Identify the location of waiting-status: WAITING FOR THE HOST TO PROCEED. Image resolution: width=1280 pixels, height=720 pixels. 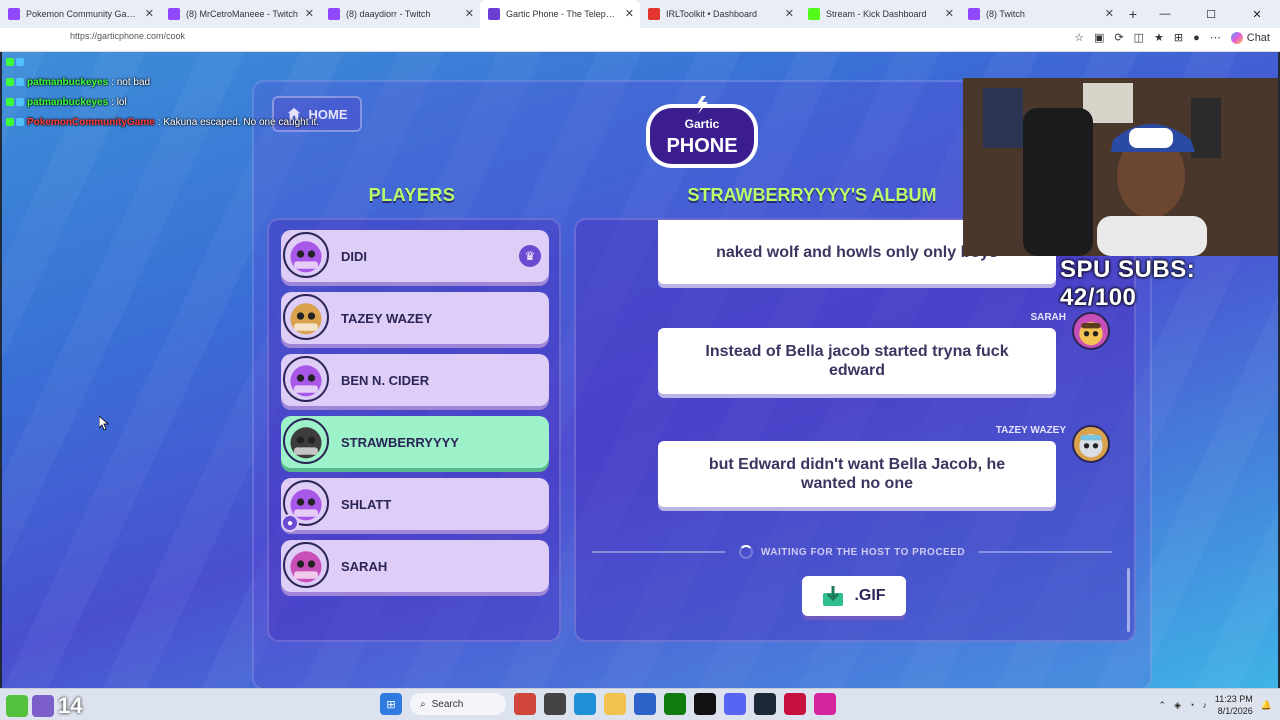
(852, 552).